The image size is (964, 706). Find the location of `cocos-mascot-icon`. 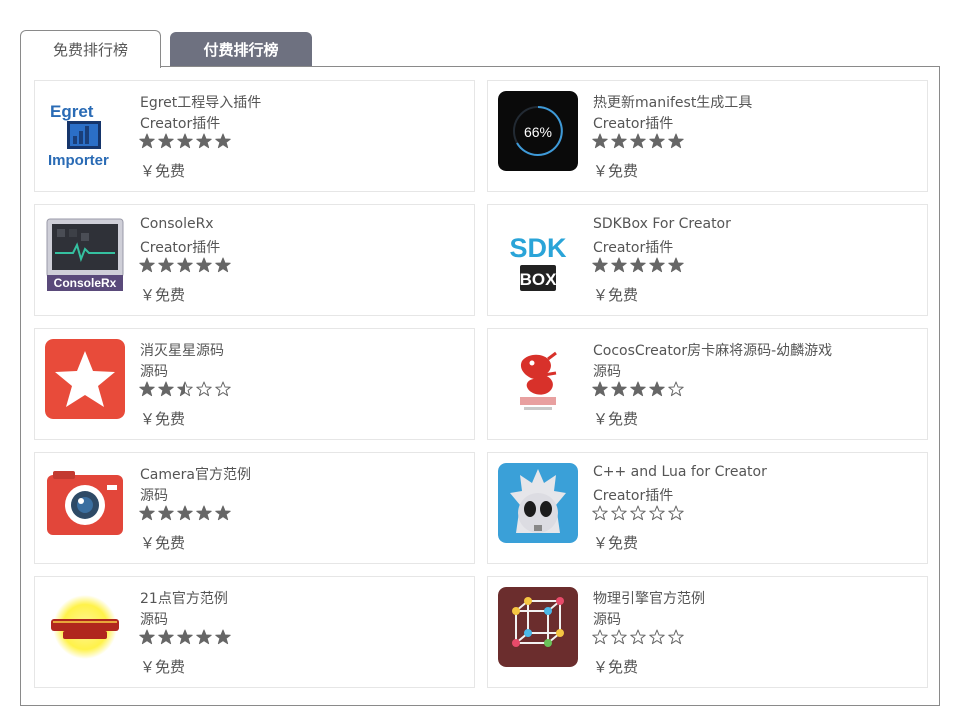

cocos-mascot-icon is located at coordinates (538, 503).